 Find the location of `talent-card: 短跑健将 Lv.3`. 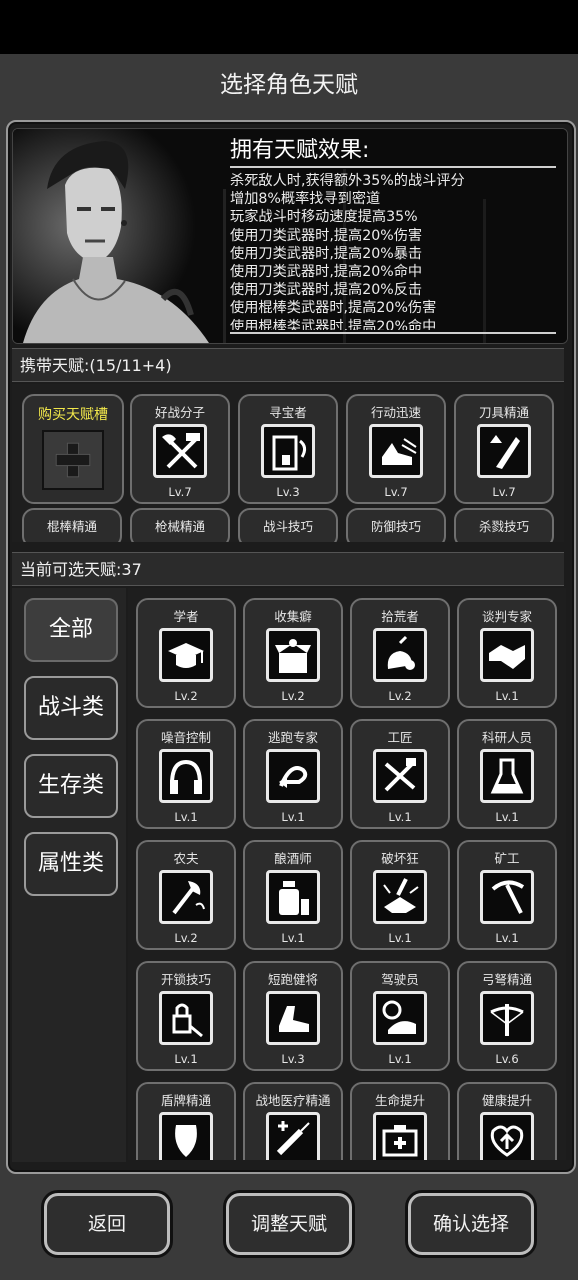

talent-card: 短跑健将 Lv.3 is located at coordinates (293, 1016).